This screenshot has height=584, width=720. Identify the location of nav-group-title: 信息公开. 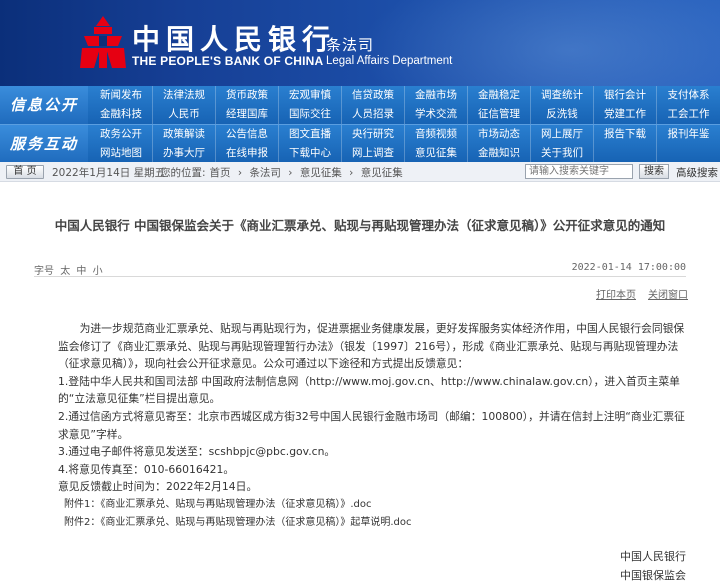
(44, 105).